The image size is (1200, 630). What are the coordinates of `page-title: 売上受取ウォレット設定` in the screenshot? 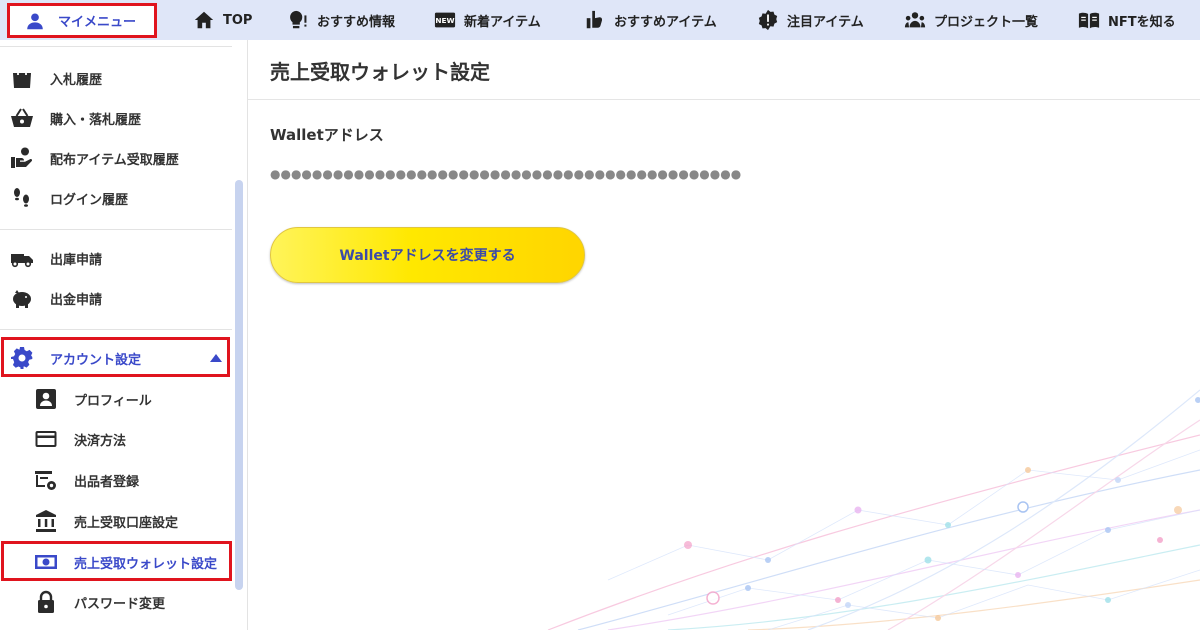 It's located at (380, 72).